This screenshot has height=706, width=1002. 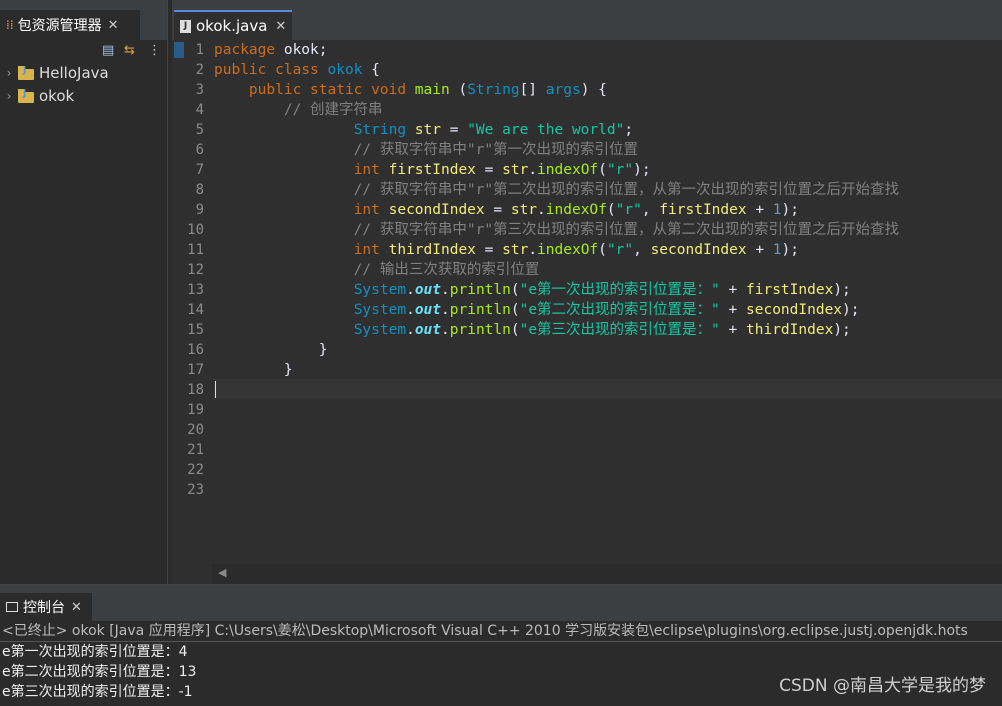 I want to click on console-tabbar: 控制台 ✕, so click(x=501, y=603).